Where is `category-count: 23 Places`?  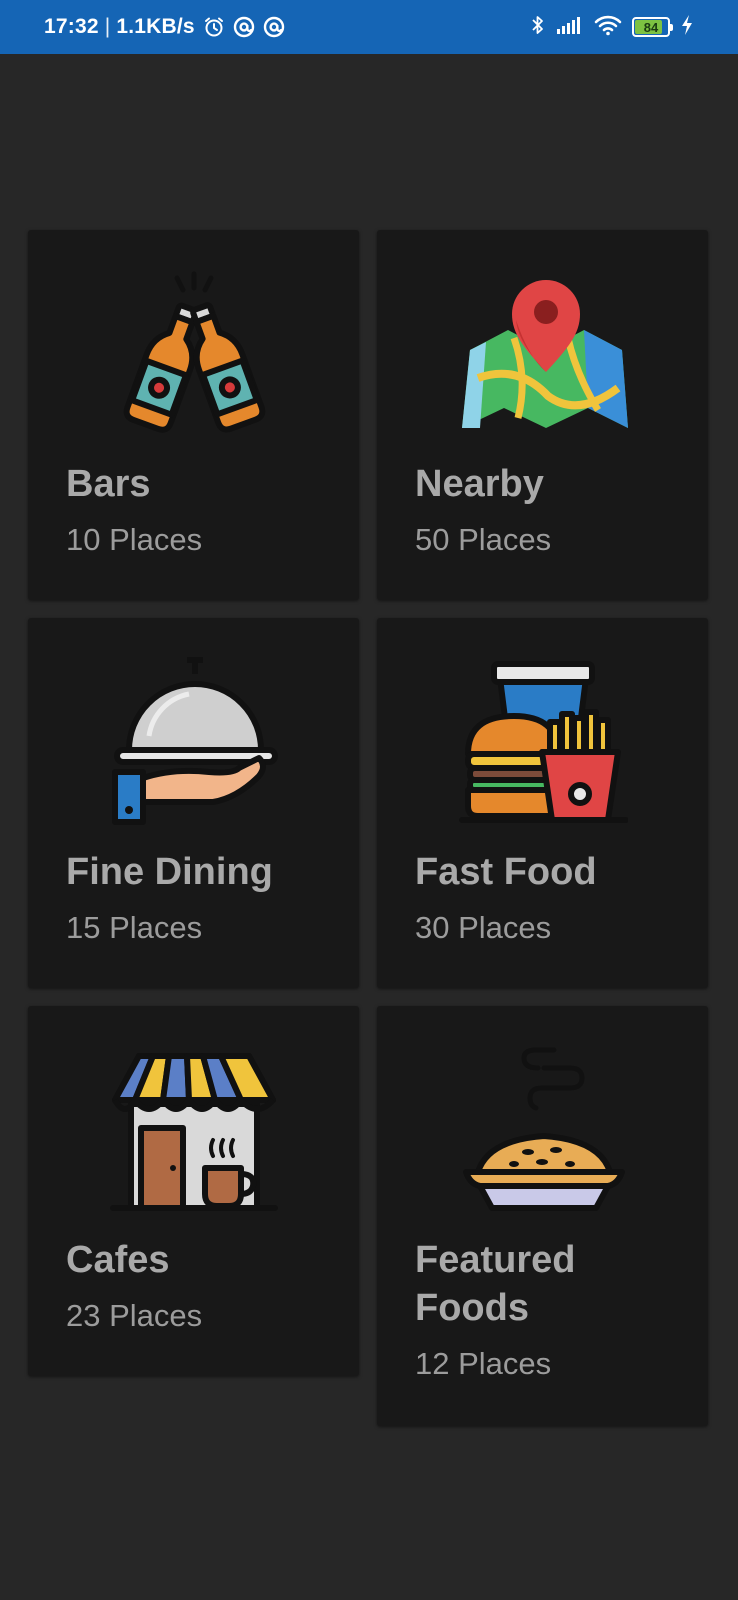 category-count: 23 Places is located at coordinates (134, 1315).